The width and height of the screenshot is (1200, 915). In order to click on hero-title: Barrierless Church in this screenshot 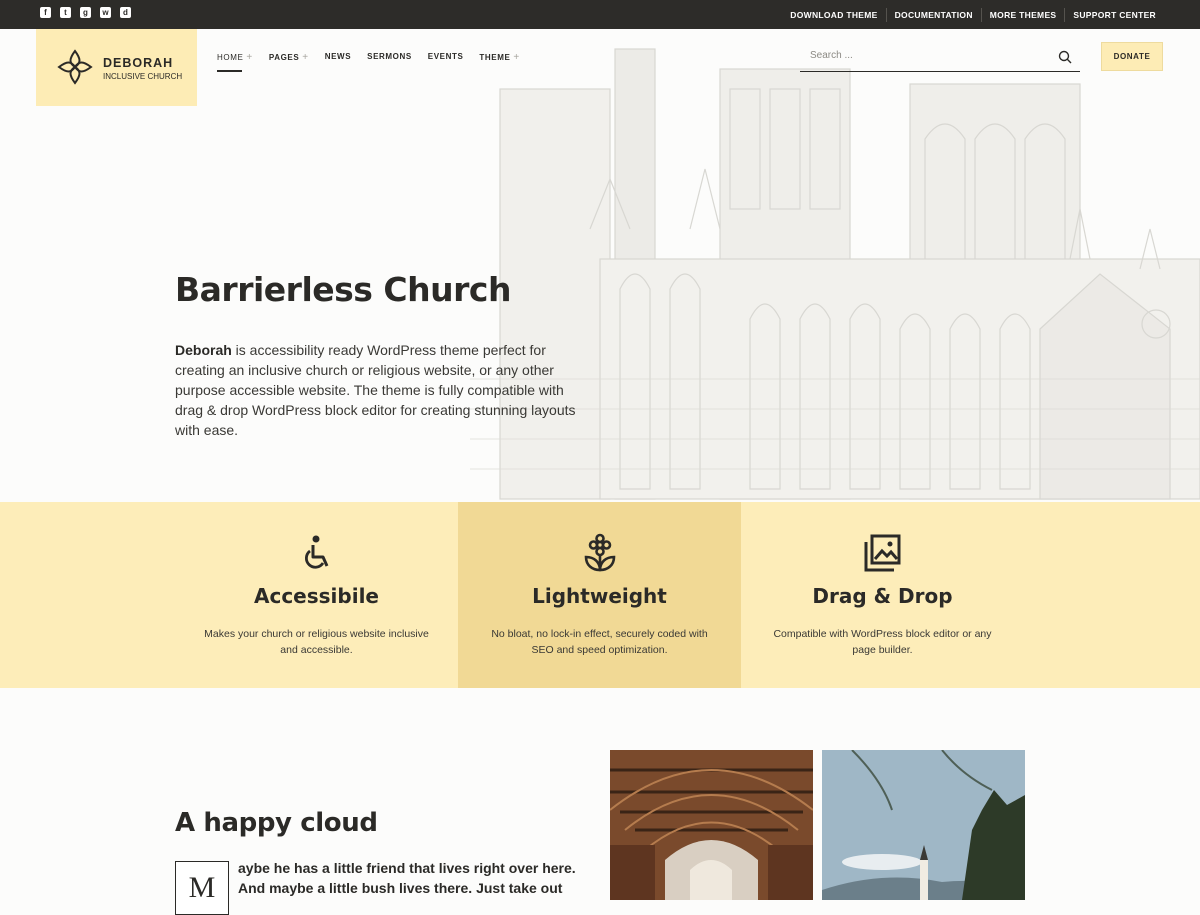, I will do `click(343, 289)`.